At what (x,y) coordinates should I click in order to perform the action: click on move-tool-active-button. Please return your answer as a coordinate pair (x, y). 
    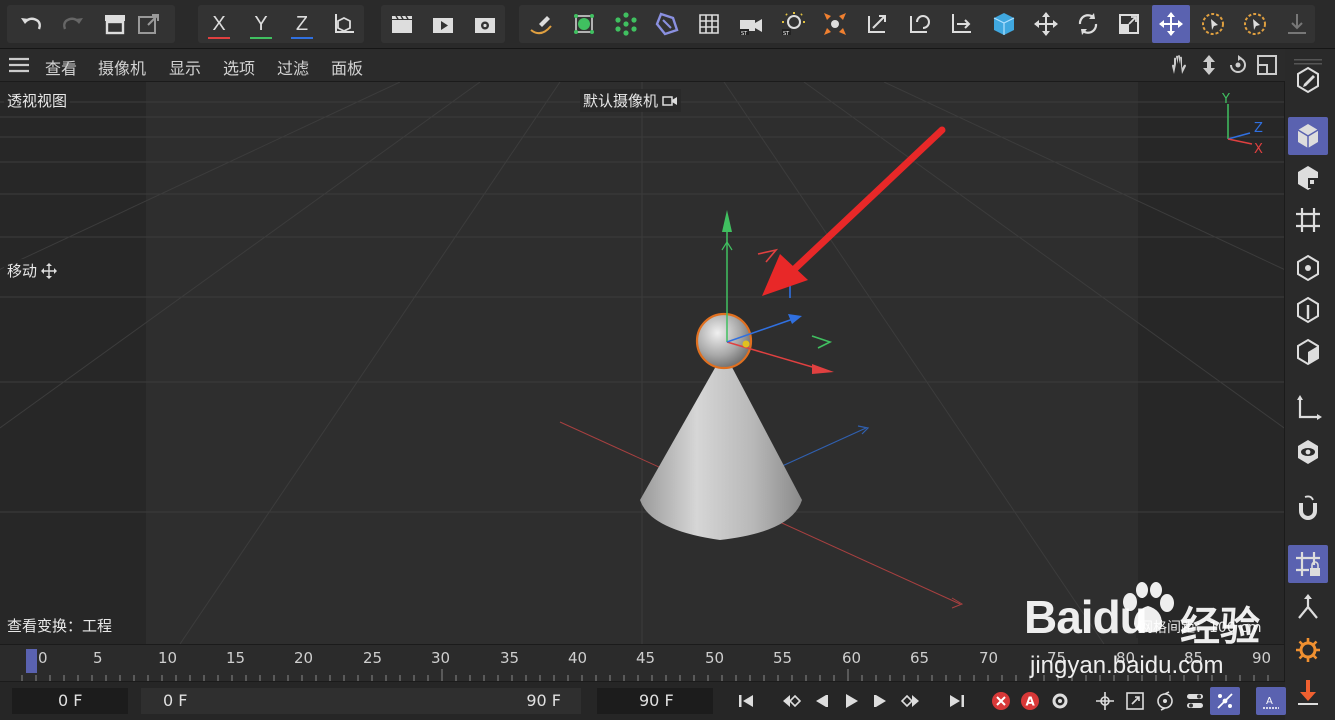
    Looking at the image, I should click on (1171, 24).